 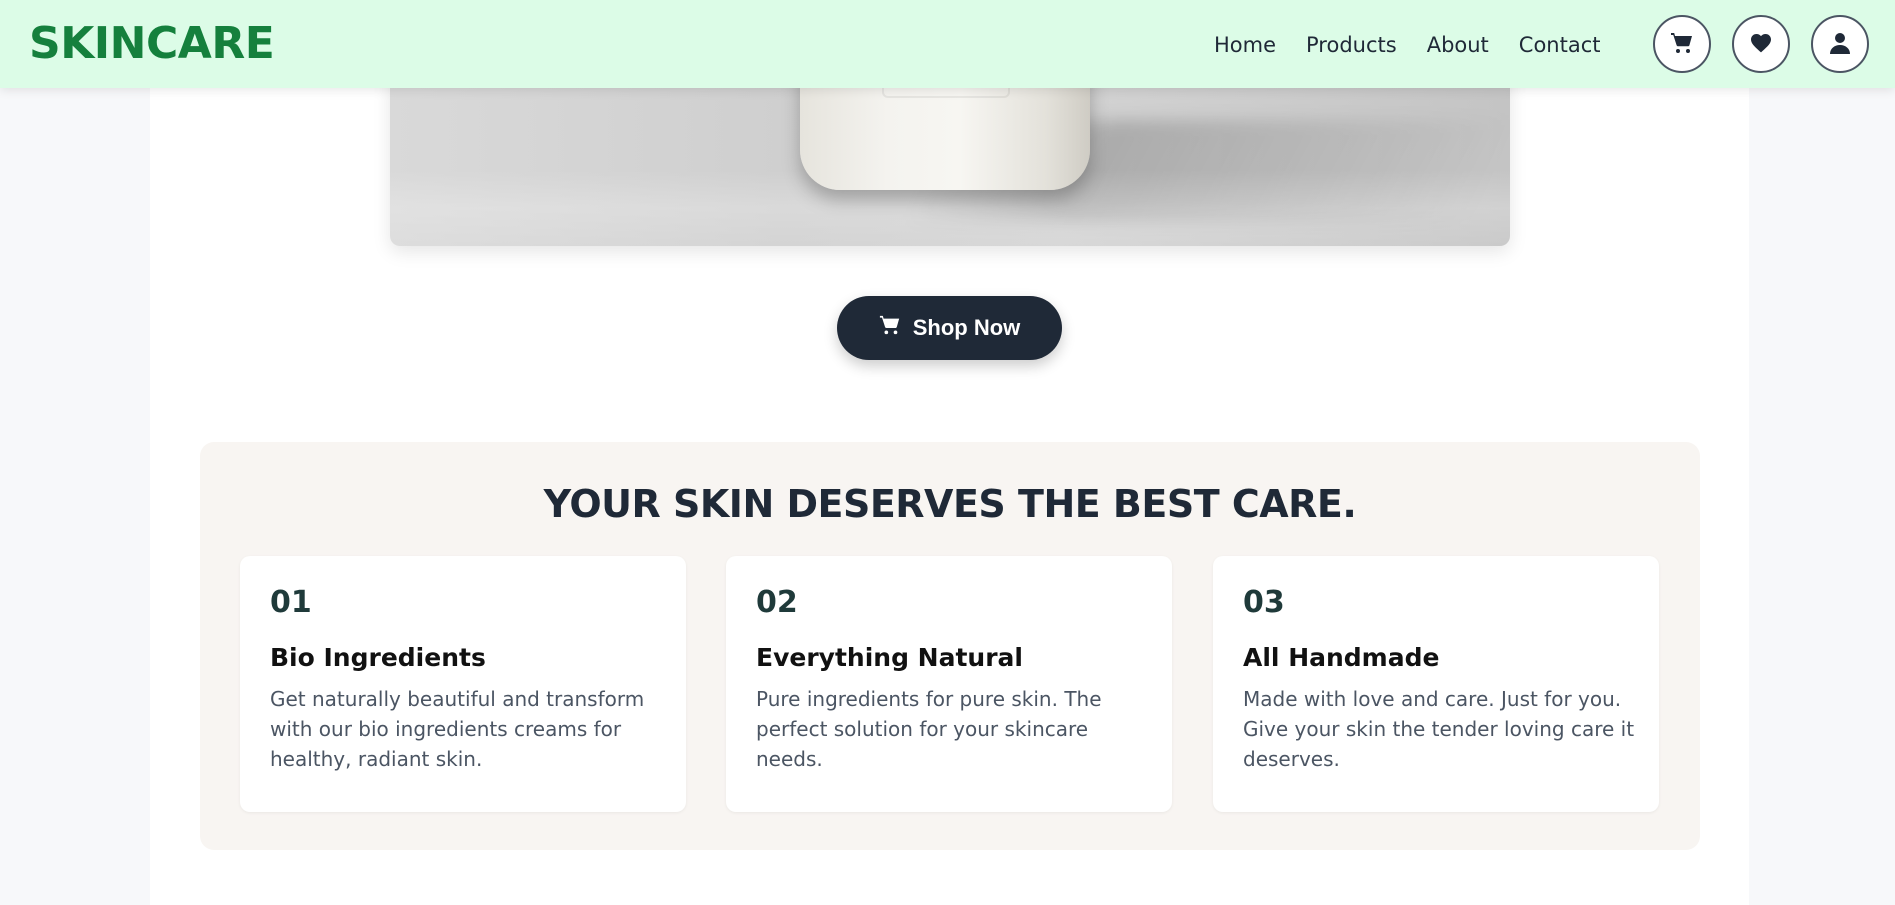 What do you see at coordinates (1560, 45) in the screenshot?
I see `nav-contact: Contact` at bounding box center [1560, 45].